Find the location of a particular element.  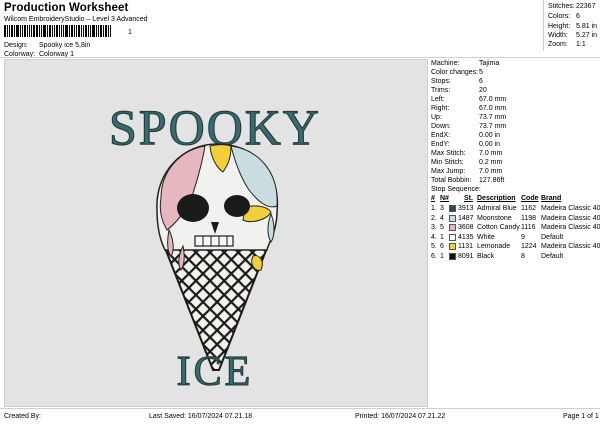

stat-width: Width: 5.27 in is located at coordinates (573, 35).